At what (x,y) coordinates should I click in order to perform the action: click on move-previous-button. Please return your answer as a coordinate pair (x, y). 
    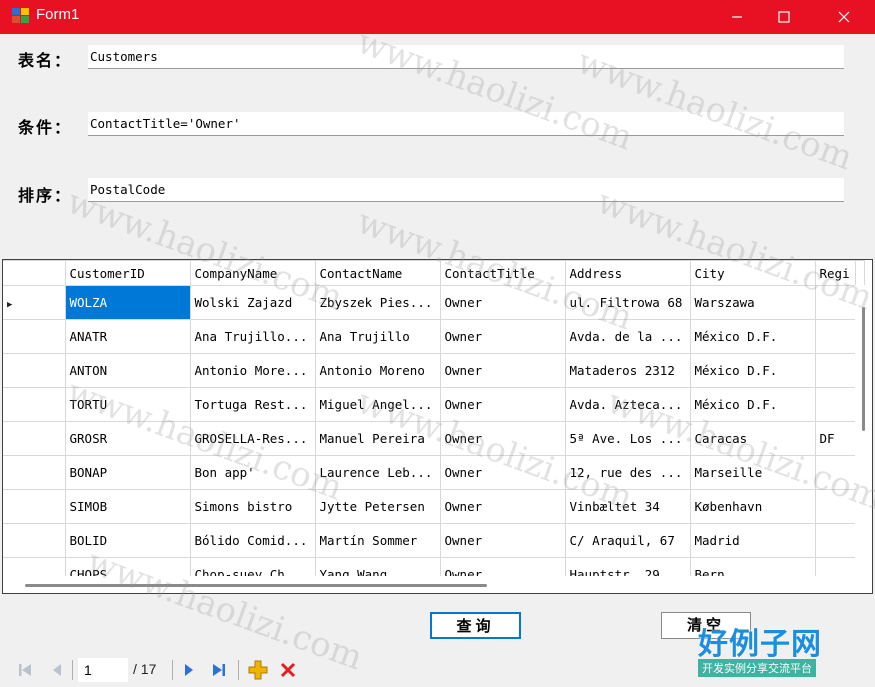
    Looking at the image, I should click on (57, 670).